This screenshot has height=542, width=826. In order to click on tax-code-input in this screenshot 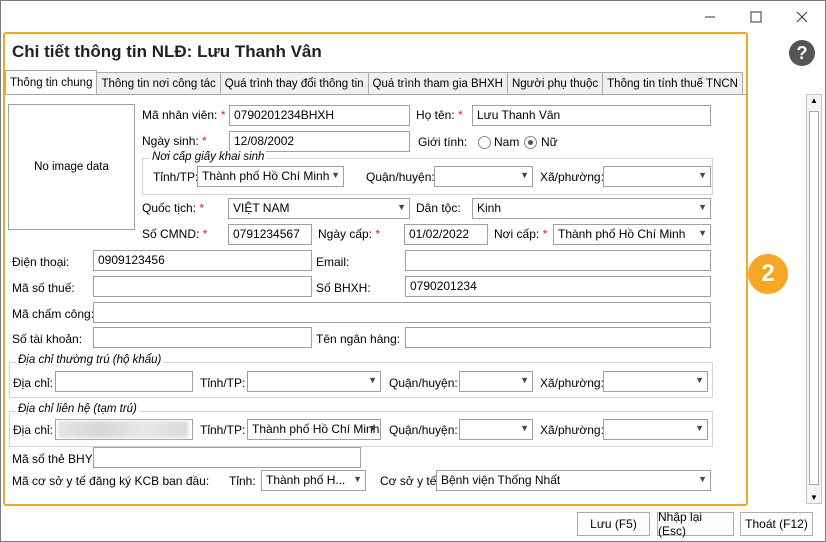, I will do `click(202, 286)`.